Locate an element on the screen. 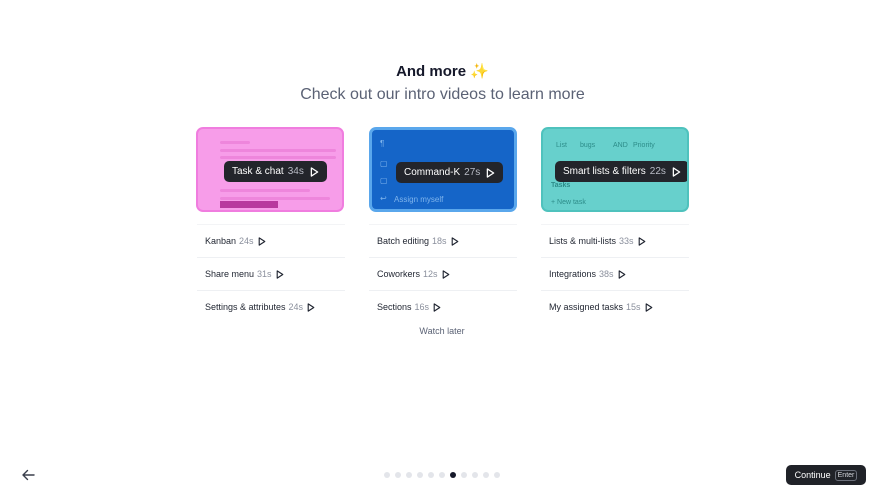  video-card-task-chat: Task & chat 34s is located at coordinates (270, 169).